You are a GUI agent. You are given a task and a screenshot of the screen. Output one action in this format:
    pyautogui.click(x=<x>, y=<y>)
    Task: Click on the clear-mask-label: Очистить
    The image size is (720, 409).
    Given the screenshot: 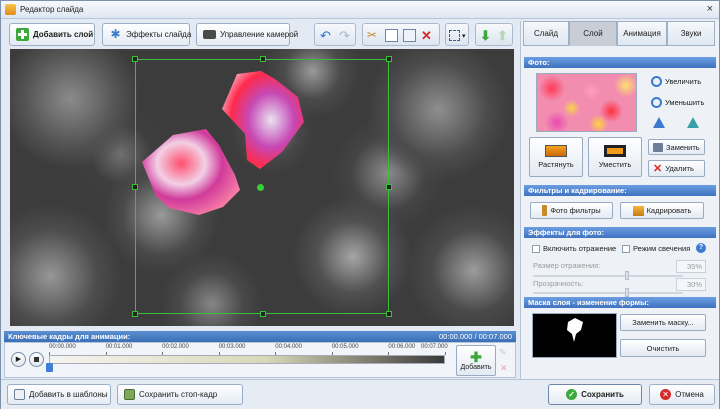 What is the action you would take?
    pyautogui.click(x=663, y=348)
    